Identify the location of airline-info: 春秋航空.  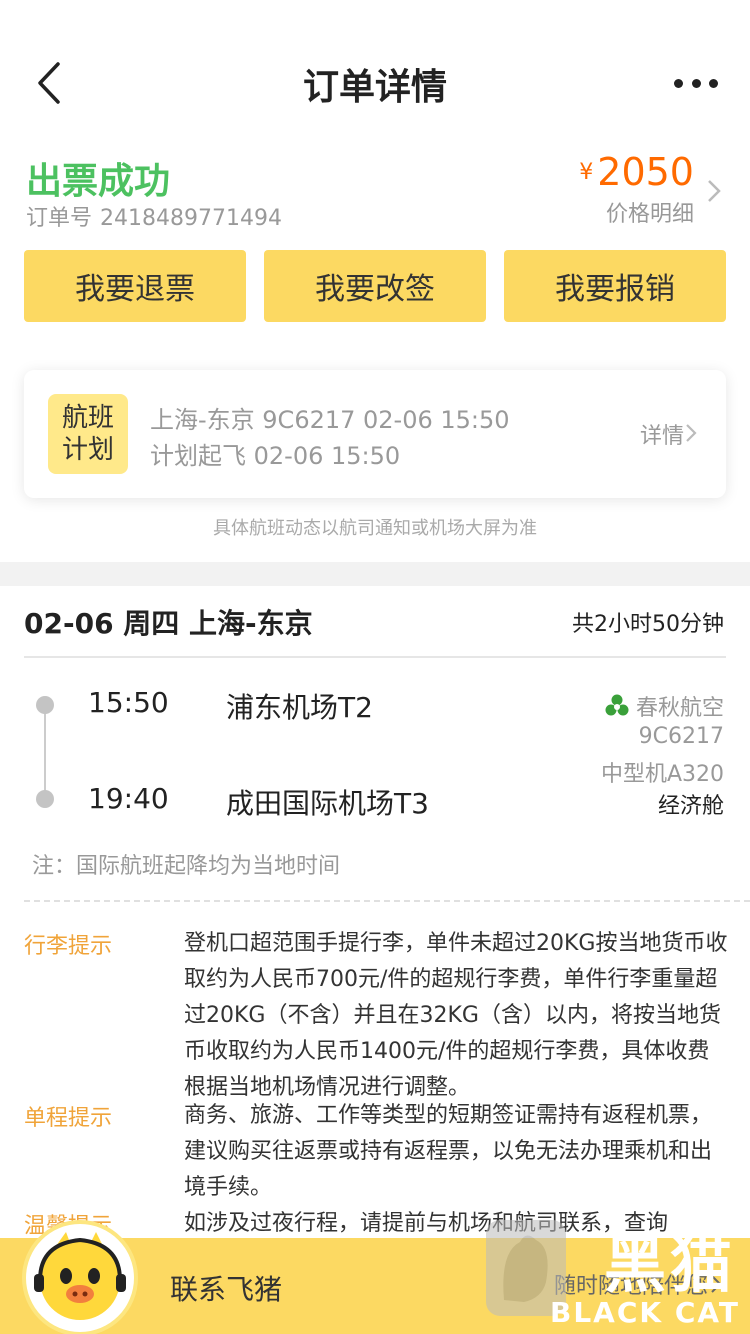
(664, 706).